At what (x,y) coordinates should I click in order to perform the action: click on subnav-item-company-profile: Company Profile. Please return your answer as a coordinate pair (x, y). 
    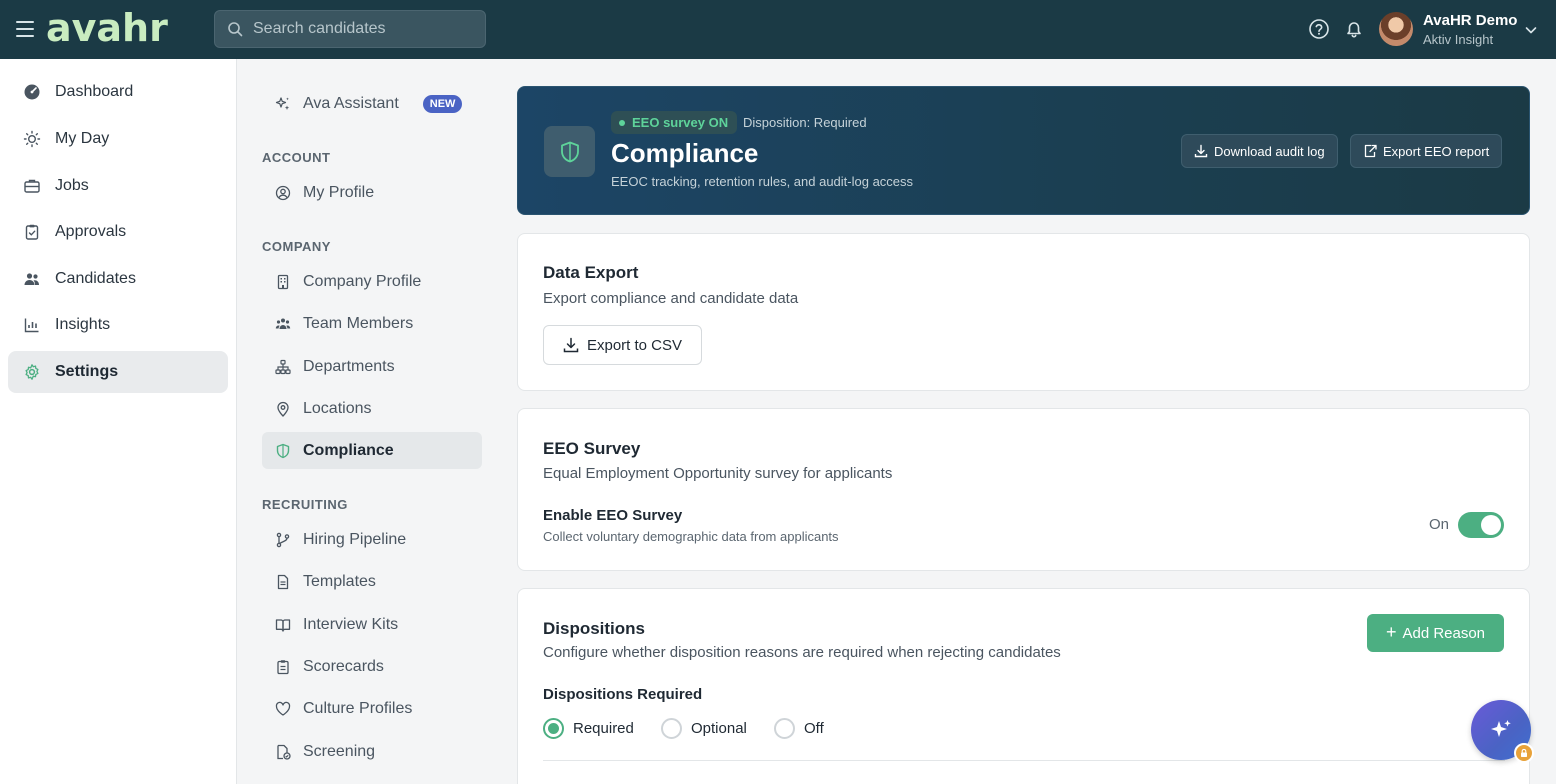
    Looking at the image, I should click on (372, 281).